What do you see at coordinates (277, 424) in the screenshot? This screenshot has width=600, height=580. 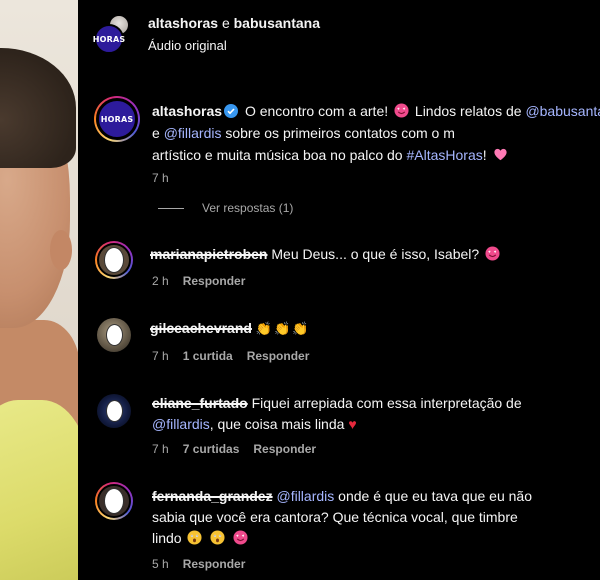 I see `comment-text: , que coisa mais linda` at bounding box center [277, 424].